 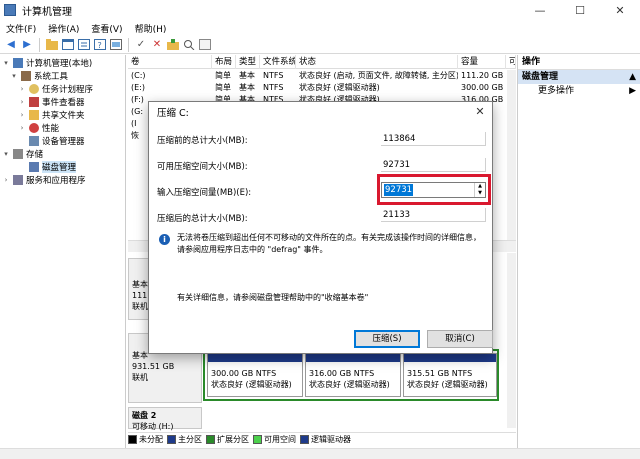 What do you see at coordinates (349, 384) in the screenshot?
I see `partition-status: 状态良好 (逻辑驱动器)` at bounding box center [349, 384].